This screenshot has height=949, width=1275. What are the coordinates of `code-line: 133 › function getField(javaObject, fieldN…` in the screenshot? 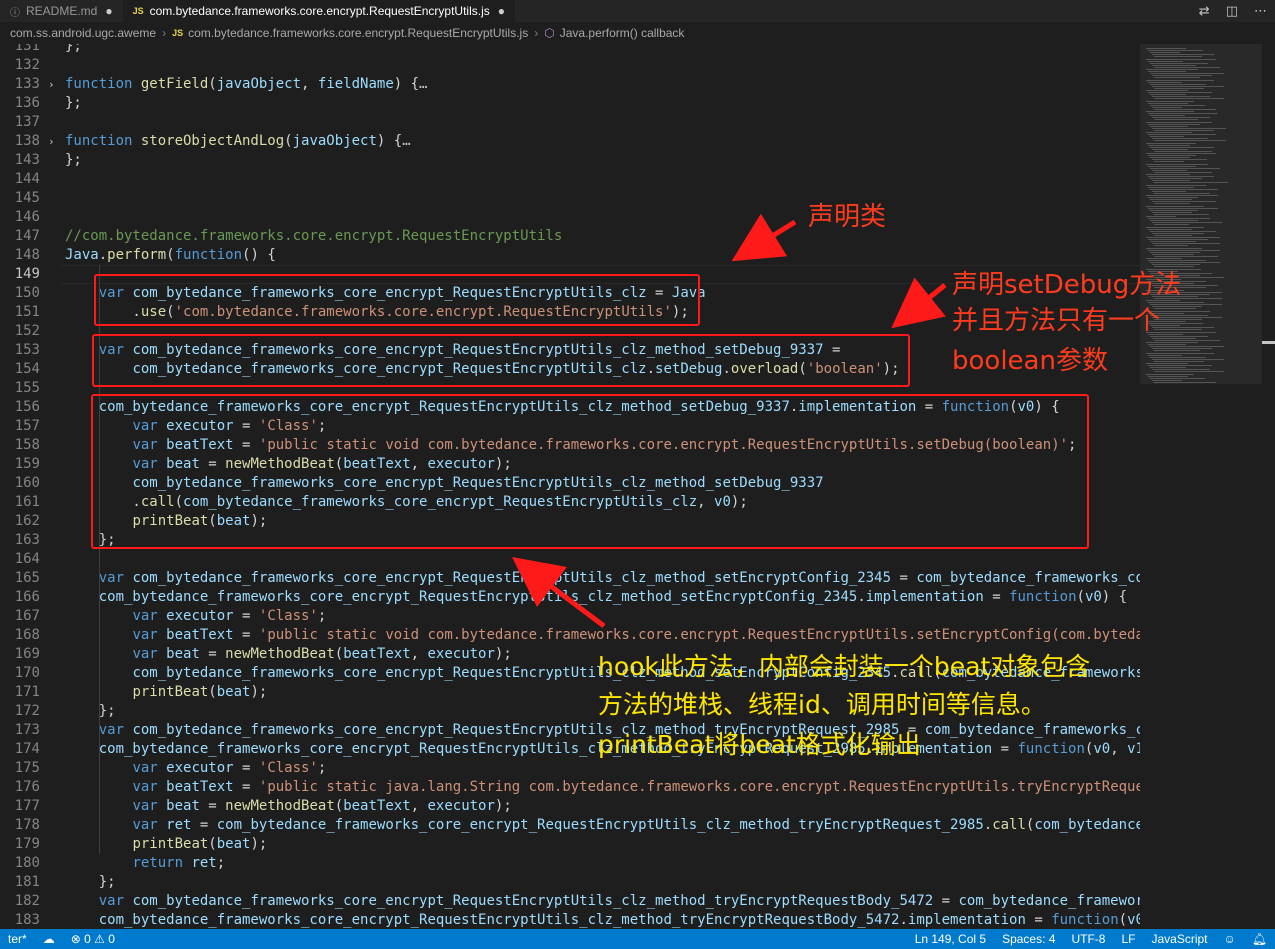 It's located at (570, 84).